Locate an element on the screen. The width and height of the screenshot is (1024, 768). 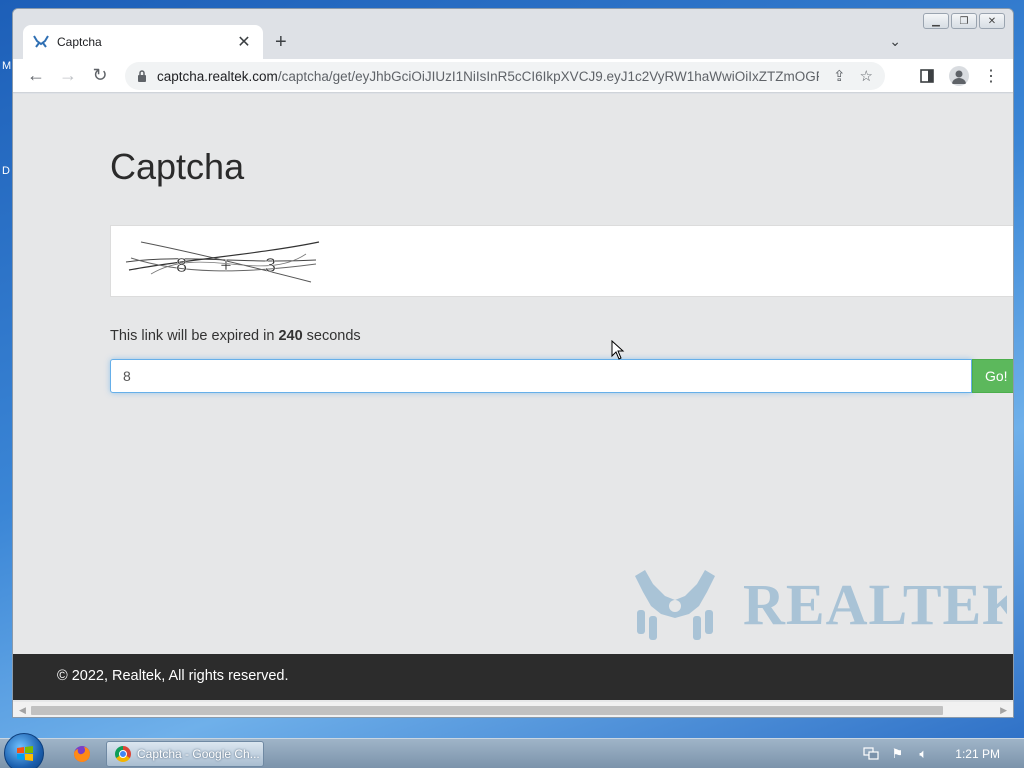
action-center-flag-icon: ⚑ is located at coordinates (897, 754).